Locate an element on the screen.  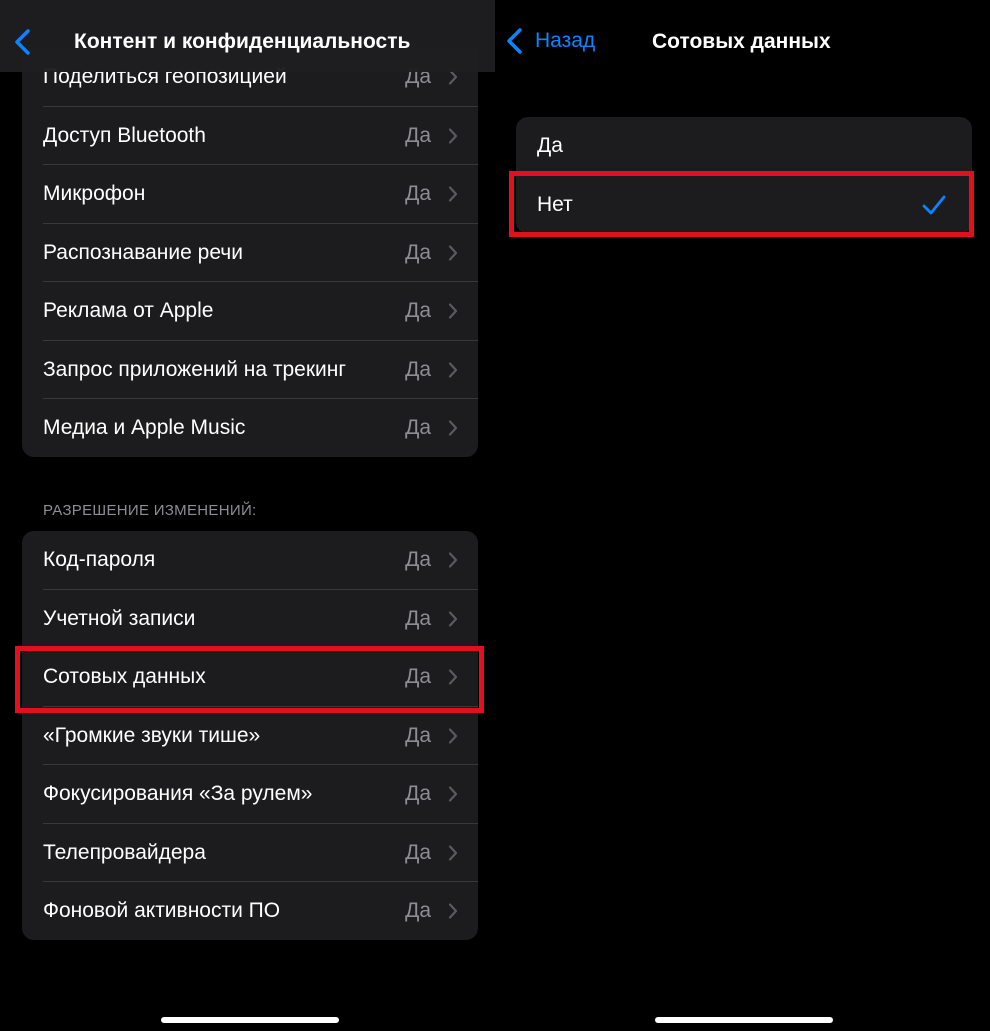
settings-row-bluetooth: Доступ Bluetooth Да is located at coordinates (250, 136).